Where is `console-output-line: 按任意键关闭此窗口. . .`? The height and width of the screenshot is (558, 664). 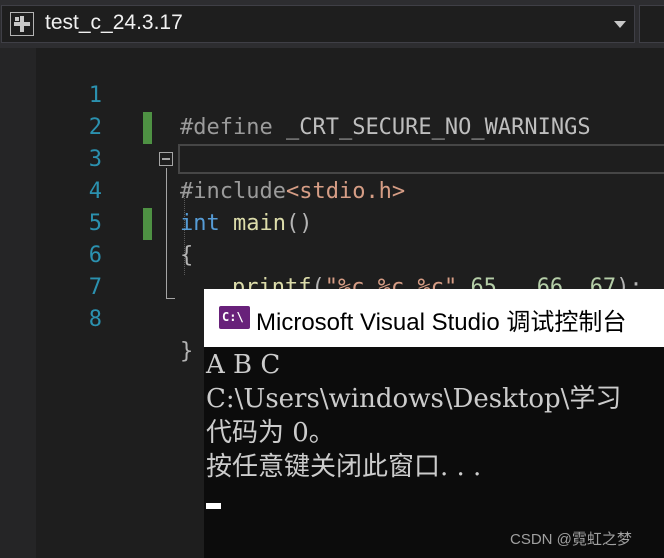
console-output-line: 按任意键关闭此窗口. . . is located at coordinates (344, 467).